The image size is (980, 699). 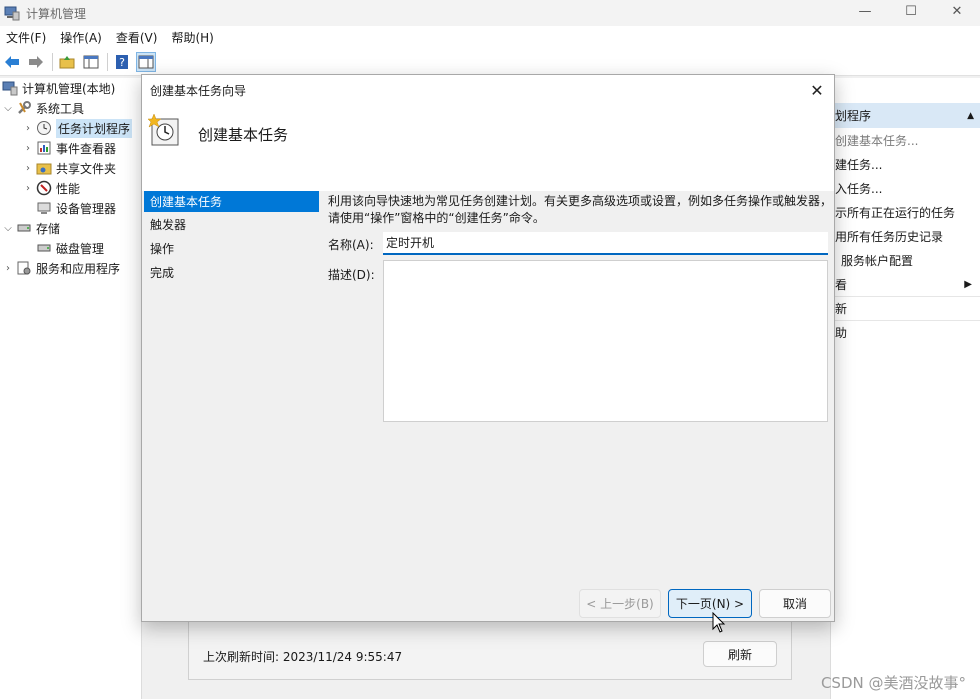 I want to click on previous-button: < 上一步(B), so click(x=620, y=603).